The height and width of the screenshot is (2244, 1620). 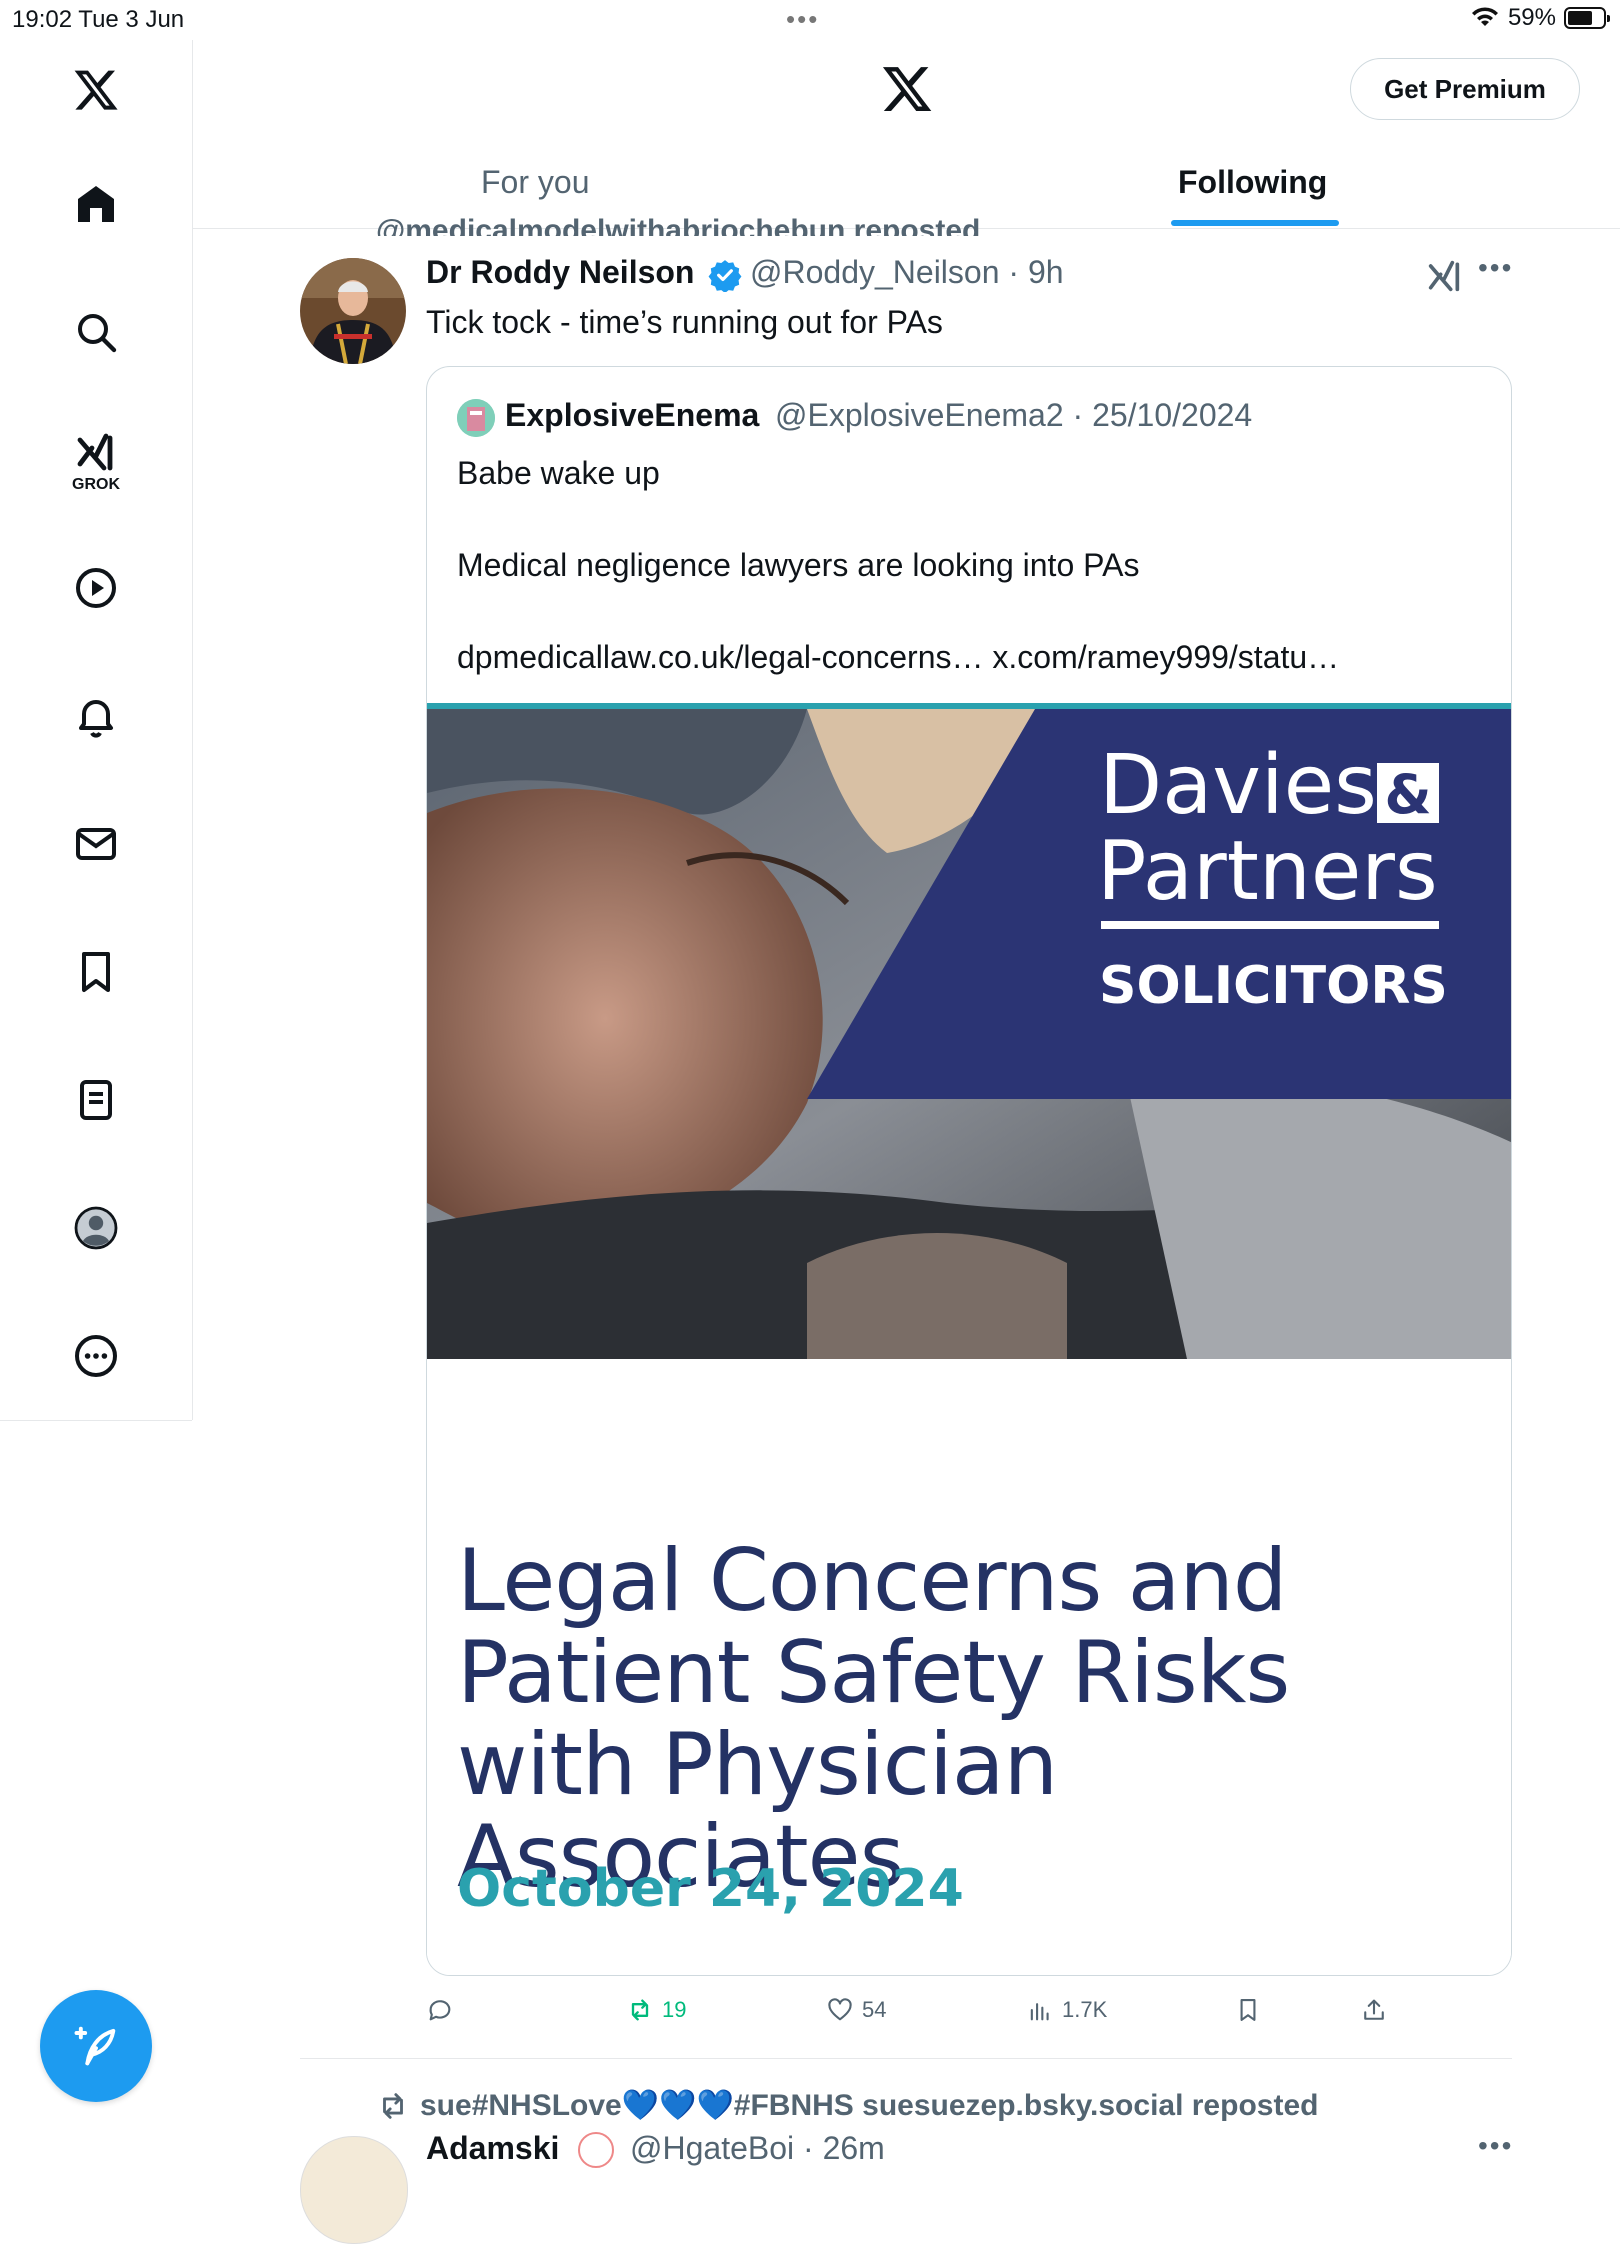 What do you see at coordinates (96, 90) in the screenshot?
I see `x-logo-icon` at bounding box center [96, 90].